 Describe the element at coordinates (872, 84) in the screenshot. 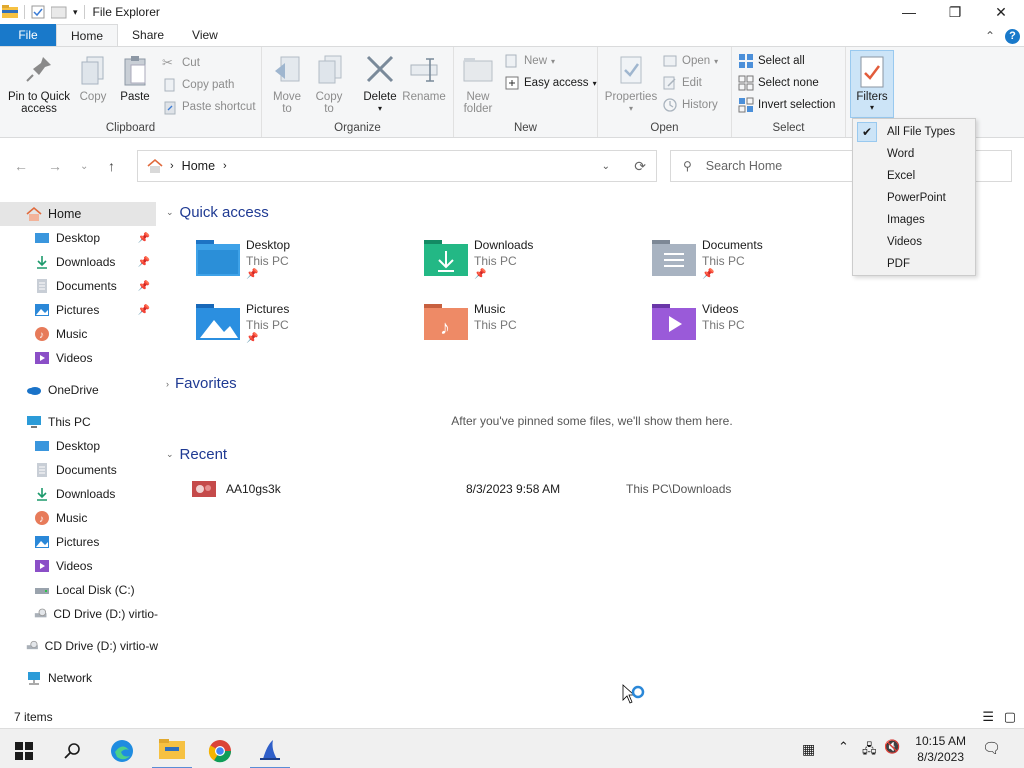

I see `filters-button: Filters ▾` at that location.